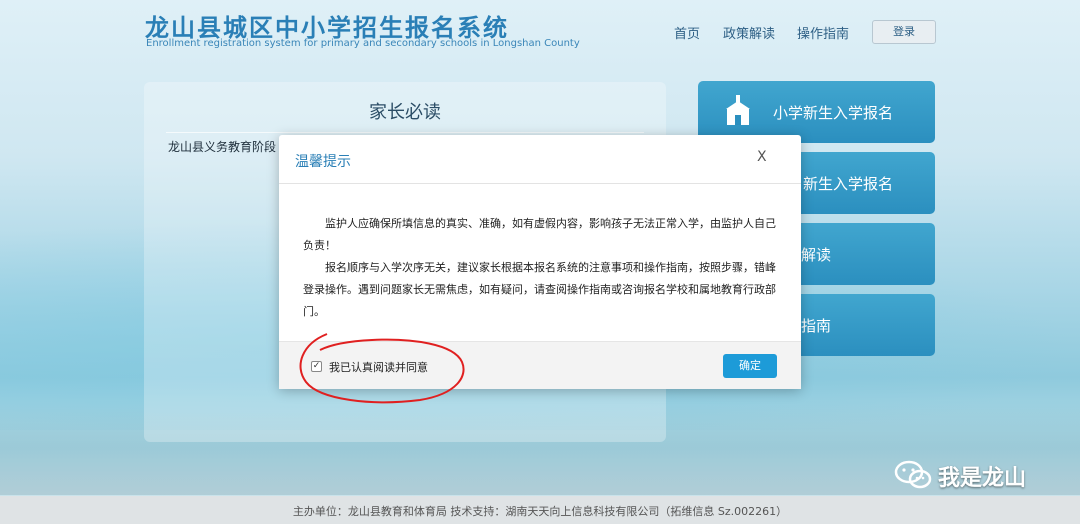 The height and width of the screenshot is (524, 1080). I want to click on watermark-text: 我是龙山, so click(982, 478).